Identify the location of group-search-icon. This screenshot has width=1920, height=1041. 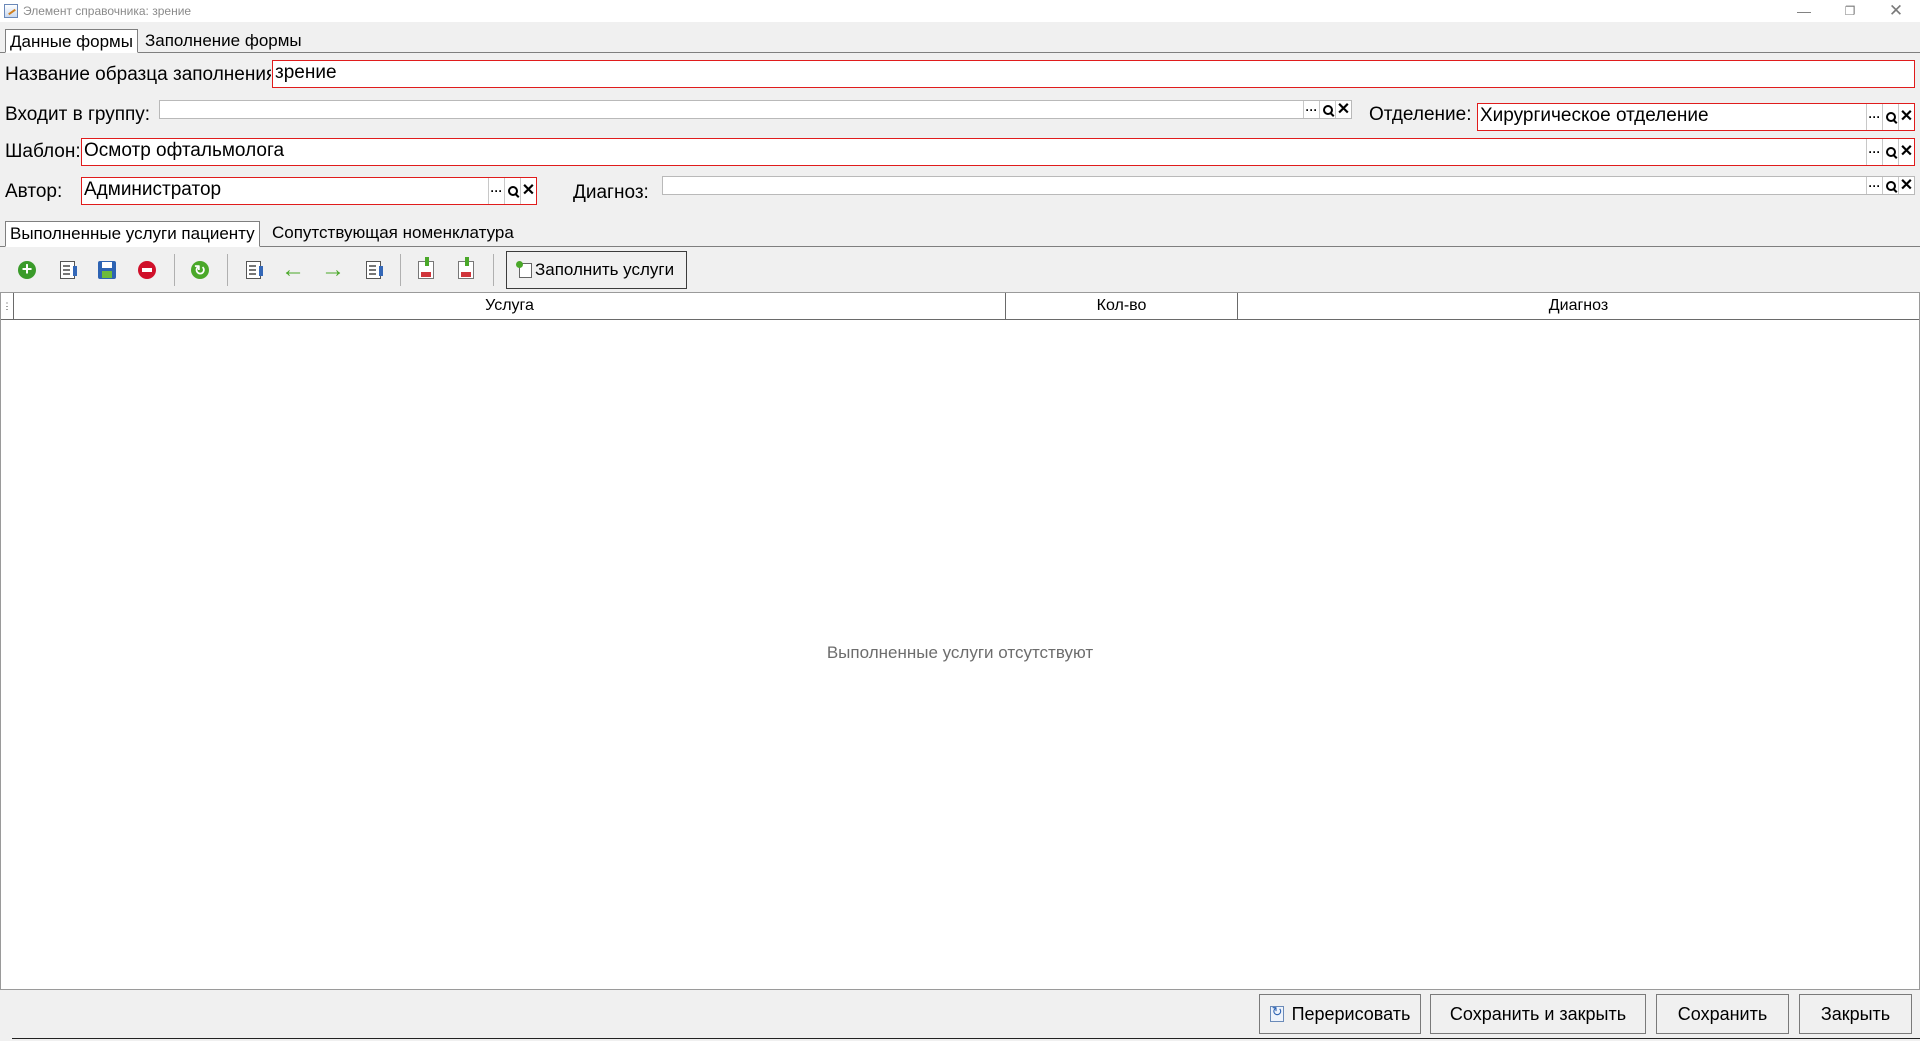
(1327, 109).